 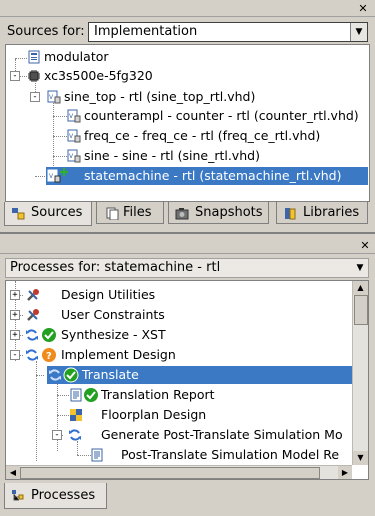 I want to click on scroll-left-icon: ◀, so click(x=13, y=472).